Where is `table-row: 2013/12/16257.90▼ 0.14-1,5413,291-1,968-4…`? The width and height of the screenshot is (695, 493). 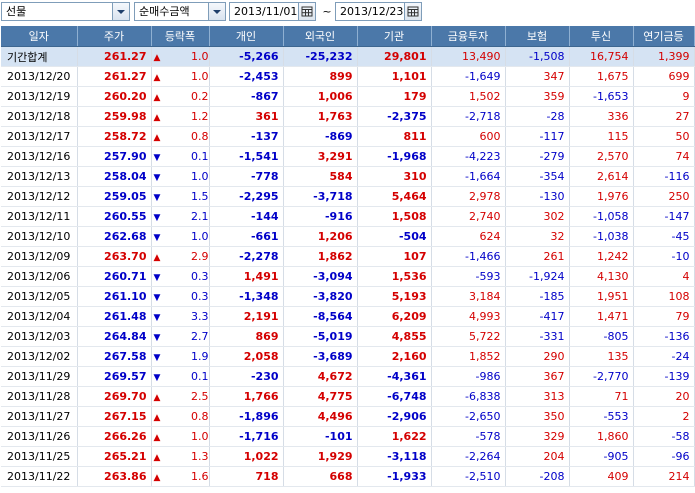
table-row: 2013/12/16257.90▼ 0.14-1,5413,291-1,968-4… is located at coordinates (348, 156).